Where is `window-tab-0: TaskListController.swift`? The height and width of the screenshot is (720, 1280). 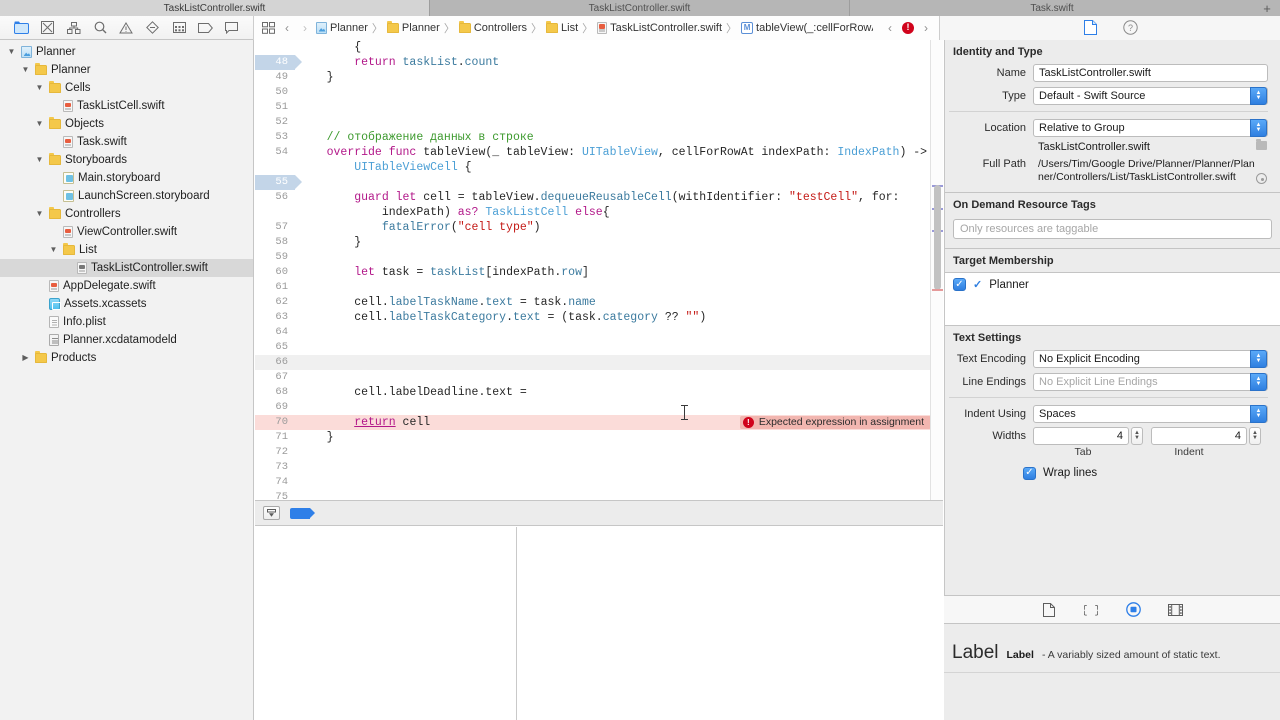 window-tab-0: TaskListController.swift is located at coordinates (215, 8).